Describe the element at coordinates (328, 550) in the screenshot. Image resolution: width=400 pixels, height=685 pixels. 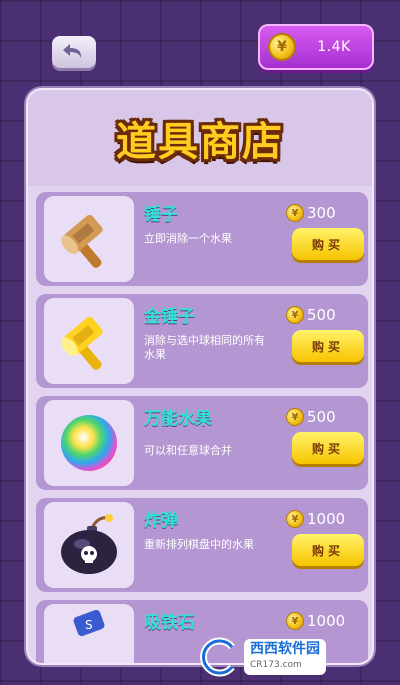
I see `buy-button-bomb: 购买` at that location.